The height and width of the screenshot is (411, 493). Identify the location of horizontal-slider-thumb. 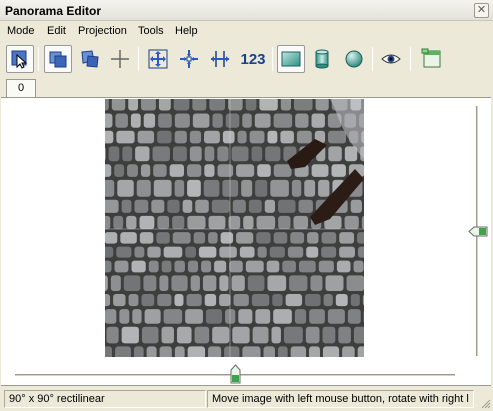
(235, 374).